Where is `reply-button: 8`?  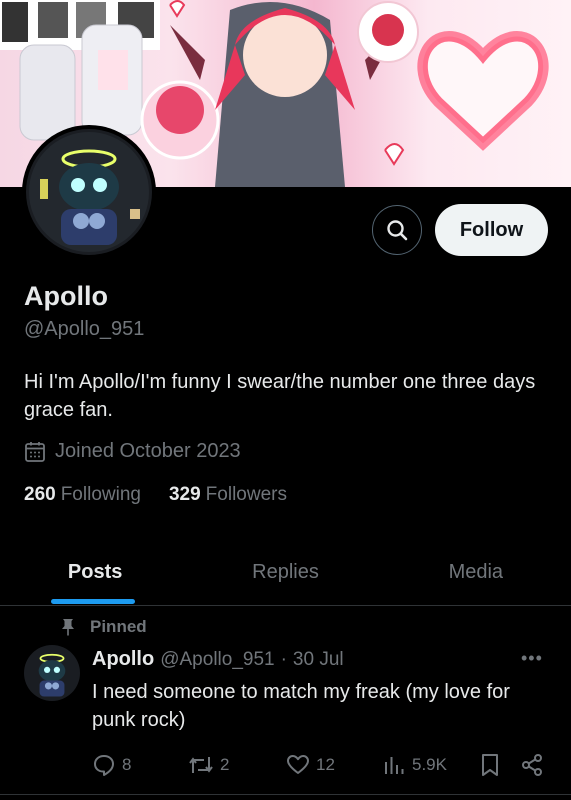
reply-button: 8 is located at coordinates (111, 765).